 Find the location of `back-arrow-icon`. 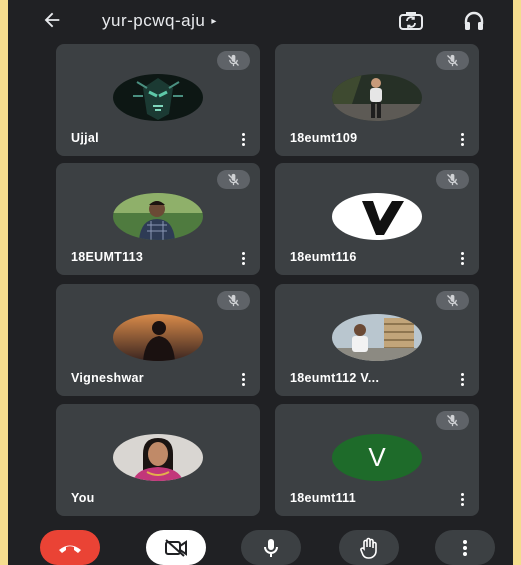

back-arrow-icon is located at coordinates (52, 21).